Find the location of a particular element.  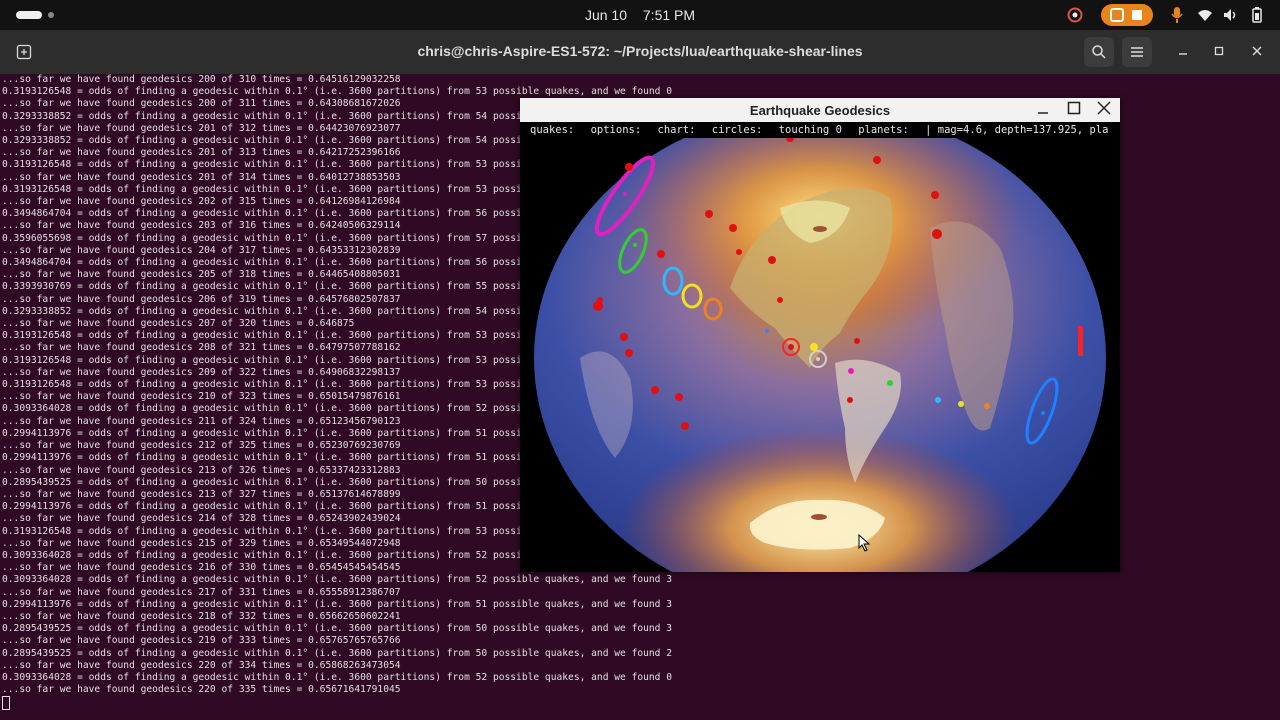

menu-options: options: is located at coordinates (616, 130).